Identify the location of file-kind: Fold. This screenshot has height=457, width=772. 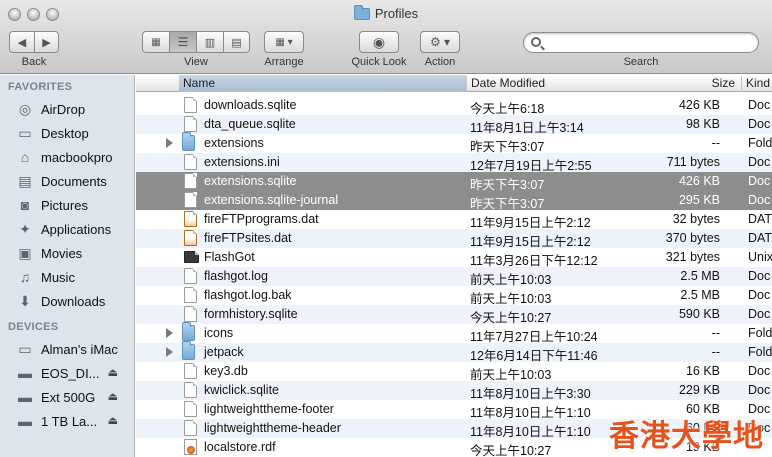
(760, 143).